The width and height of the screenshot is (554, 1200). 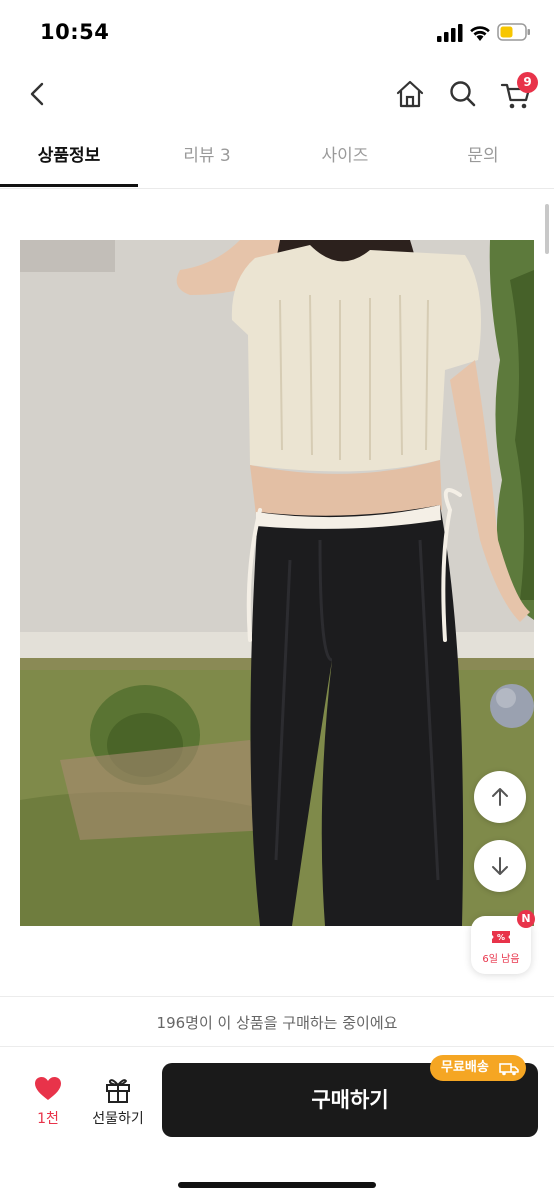 I want to click on purchase-notice: 196명이 이 상품을 구매하는 중이에요, so click(x=277, y=1023).